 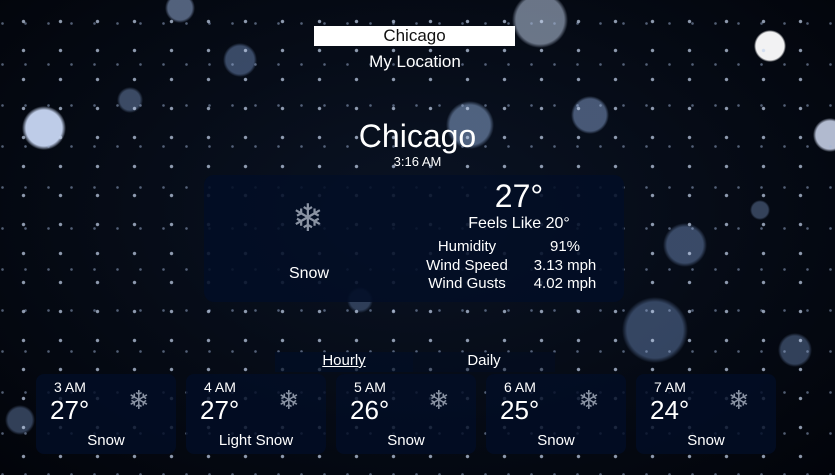 I want to click on forecast-card: 3 AM 27° ❄ Snow, so click(x=106, y=414).